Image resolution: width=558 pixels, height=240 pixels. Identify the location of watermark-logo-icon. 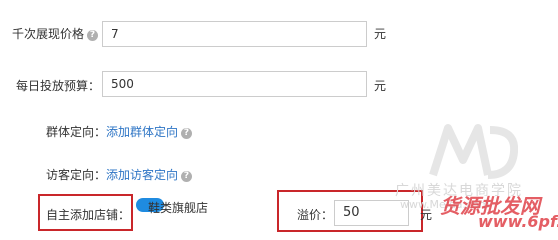
(473, 150).